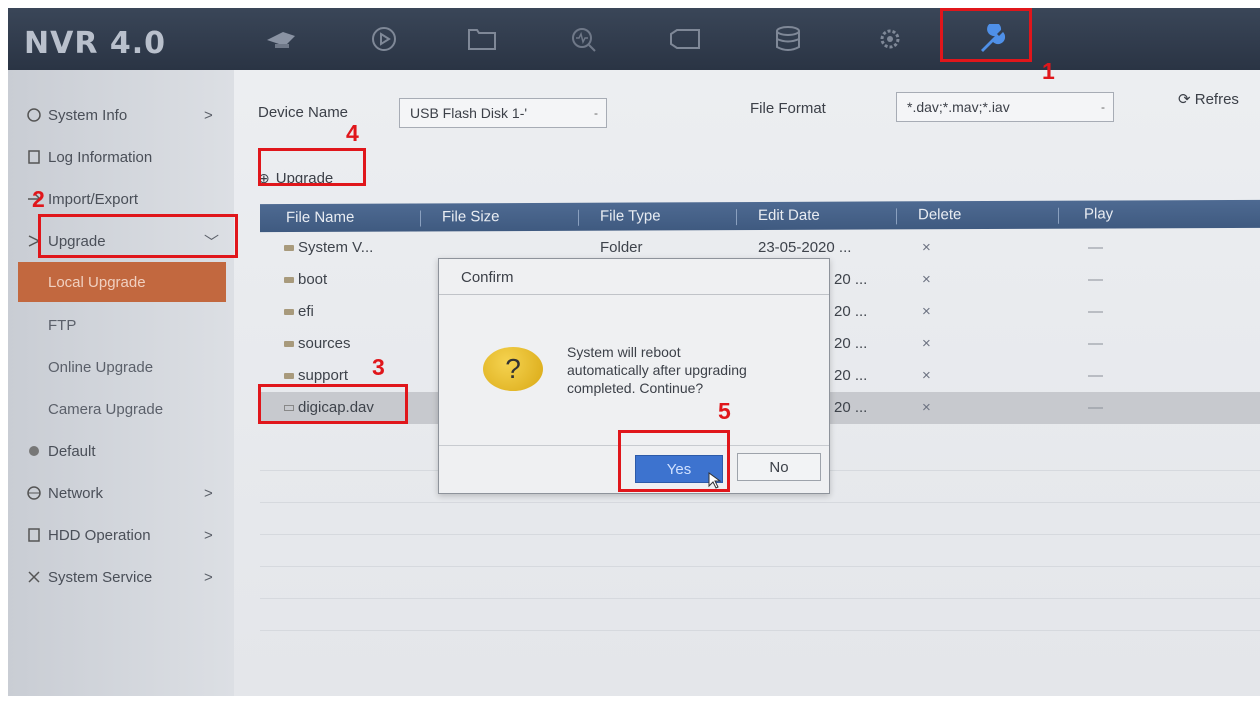  Describe the element at coordinates (715, 483) in the screenshot. I see `mouse-cursor-icon` at that location.